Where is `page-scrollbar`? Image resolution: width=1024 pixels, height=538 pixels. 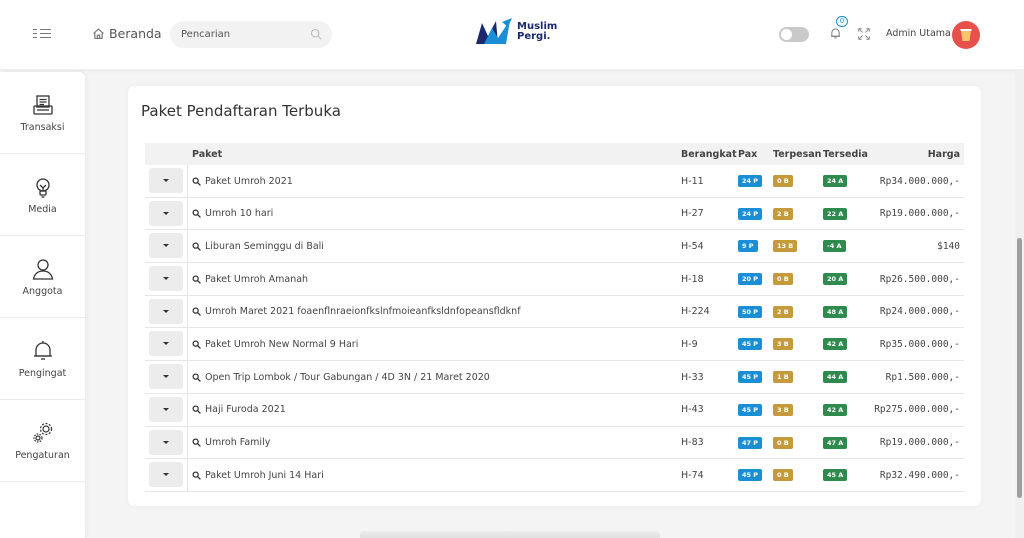 page-scrollbar is located at coordinates (1019, 305).